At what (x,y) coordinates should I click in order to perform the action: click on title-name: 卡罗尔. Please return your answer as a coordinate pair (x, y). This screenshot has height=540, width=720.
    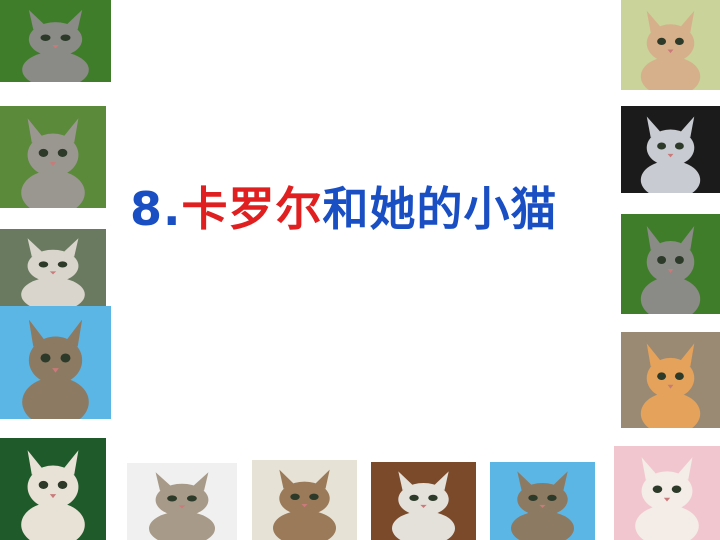
    Looking at the image, I should click on (252, 209).